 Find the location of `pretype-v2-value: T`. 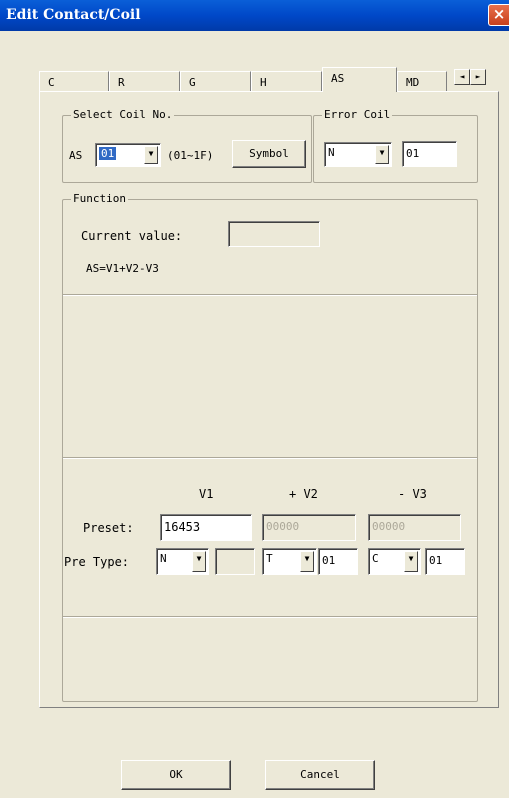

pretype-v2-value: T is located at coordinates (269, 558).